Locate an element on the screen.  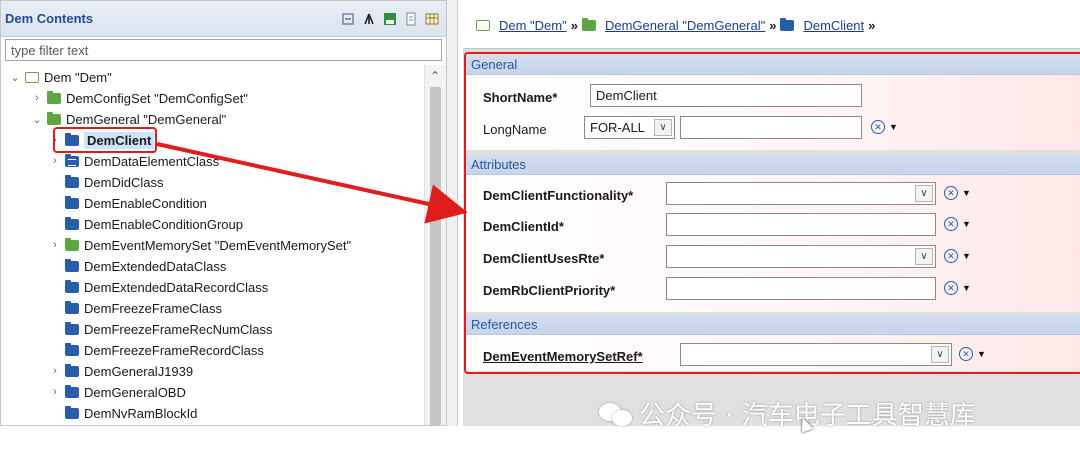
tree-item-demenableconditiongroup: DemEnableConditionGroup is located at coordinates (154, 224).